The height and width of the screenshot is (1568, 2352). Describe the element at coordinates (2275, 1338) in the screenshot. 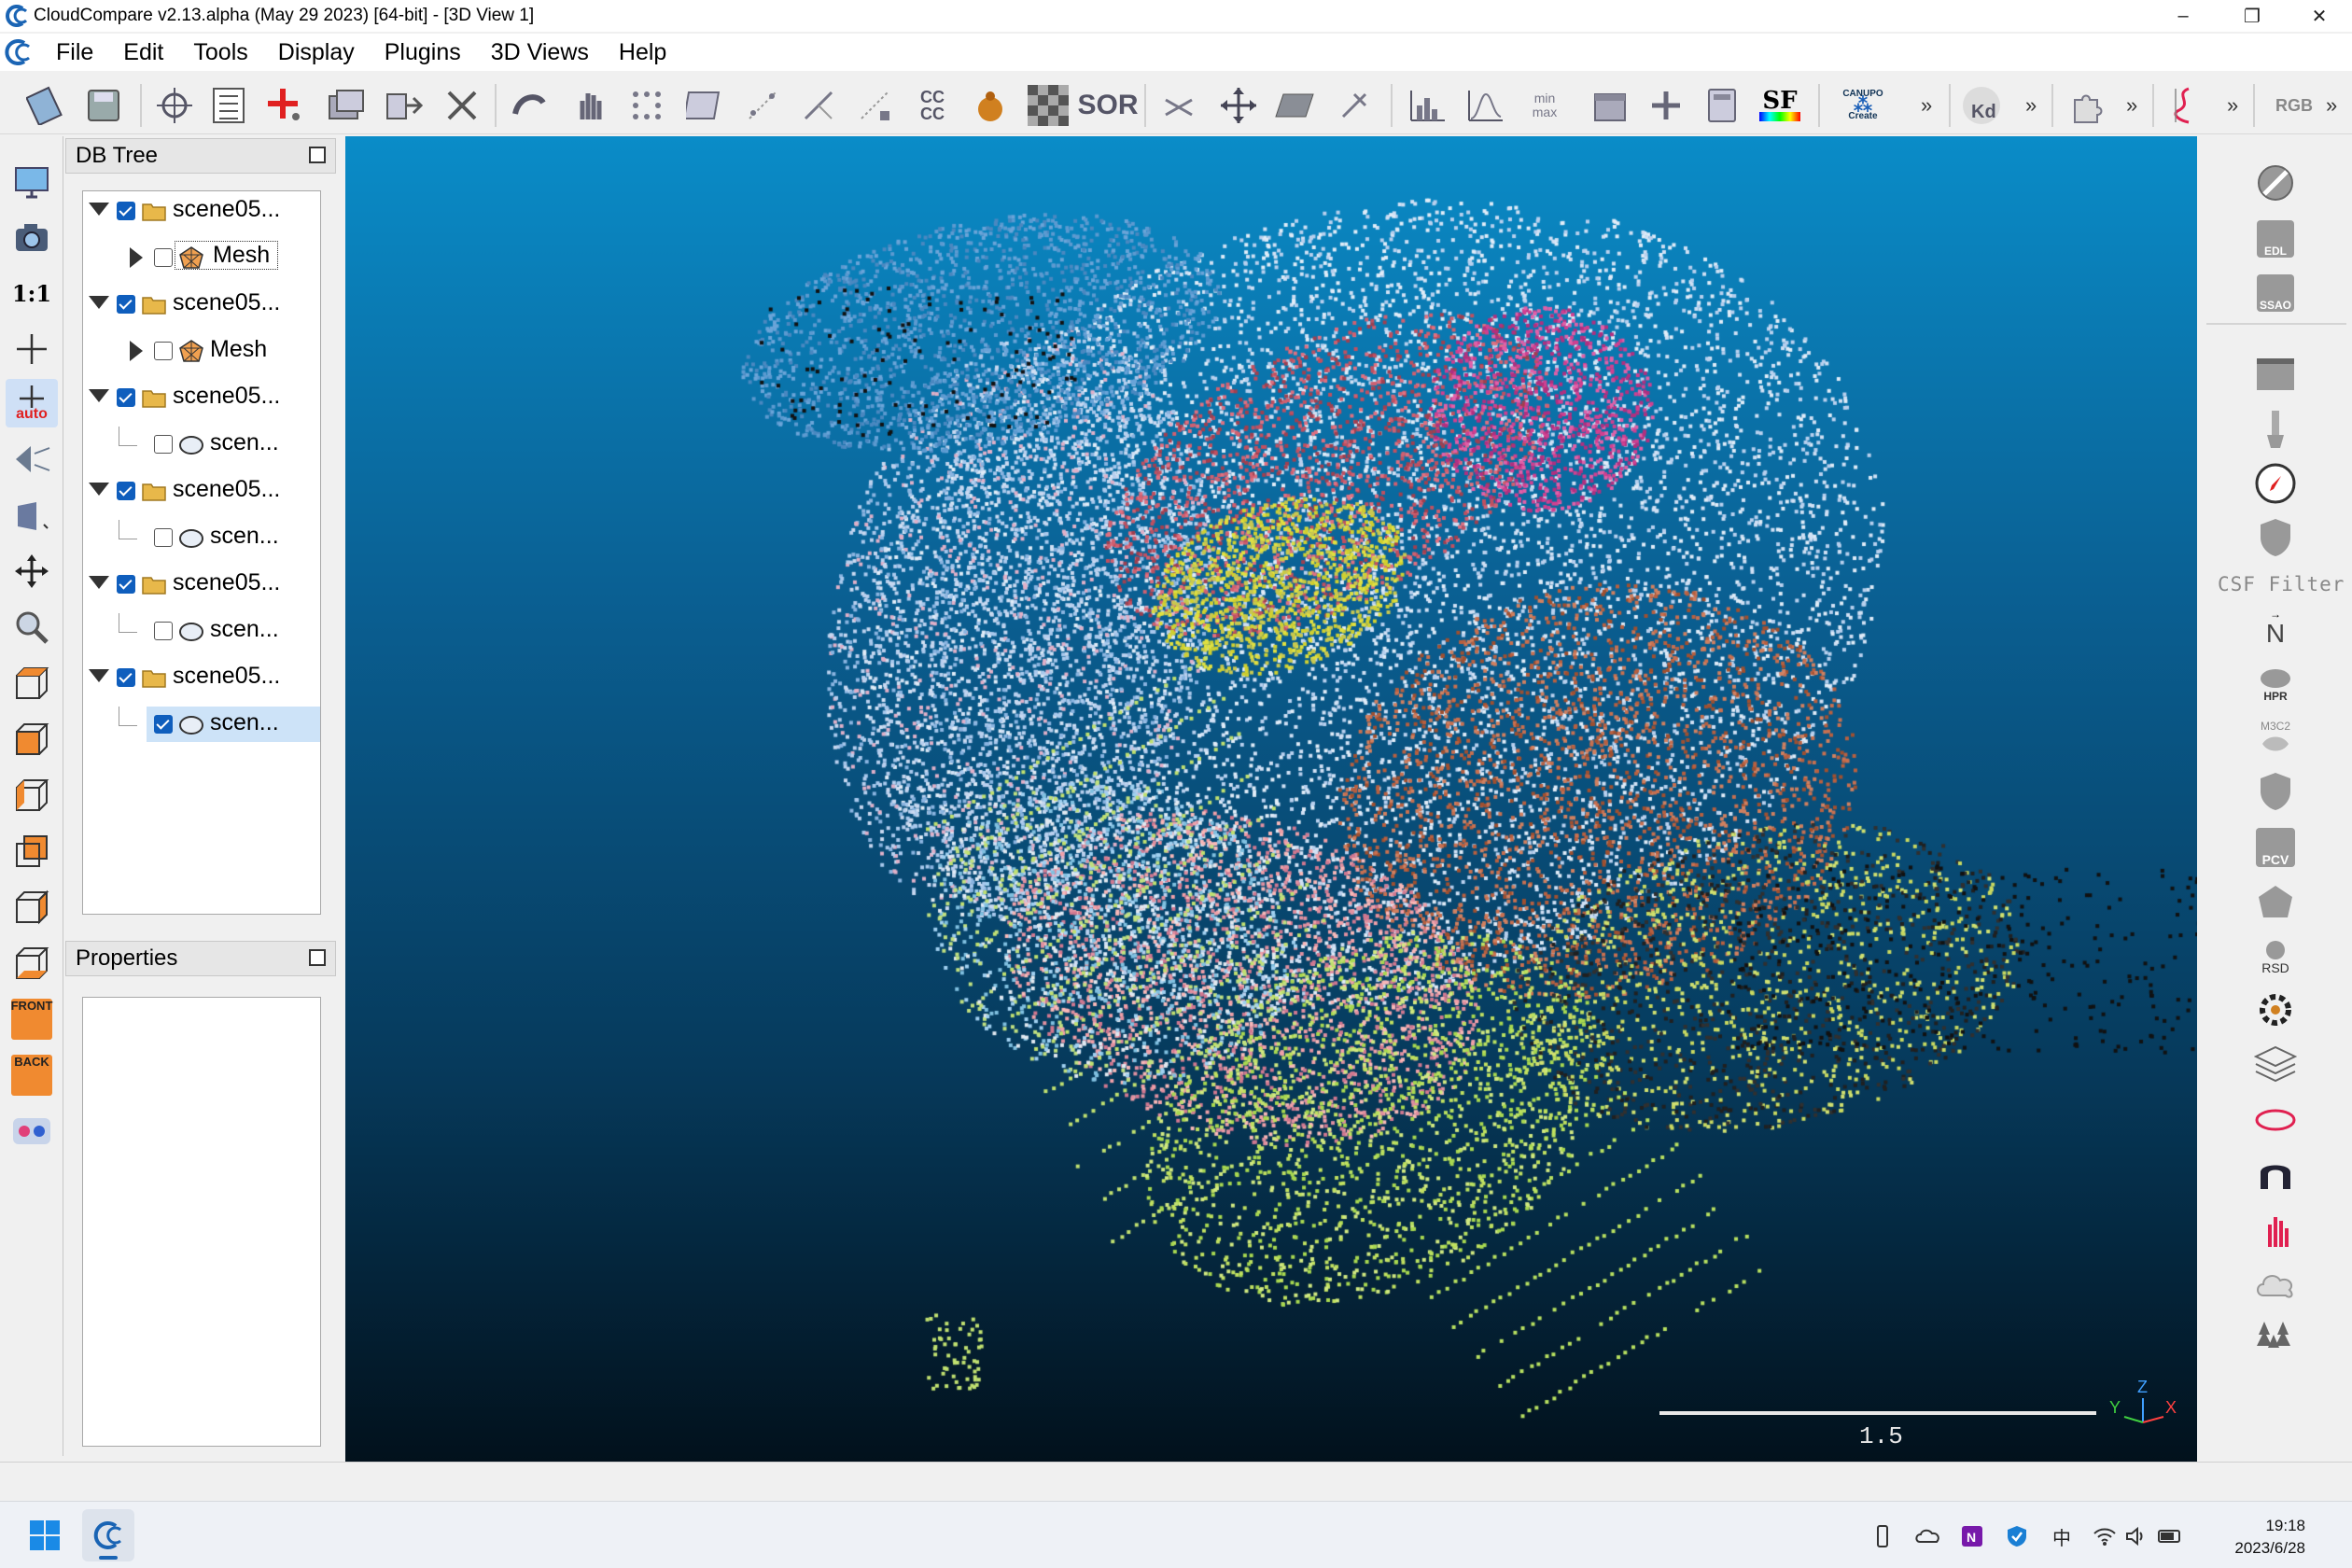

I see `trees-icon` at that location.